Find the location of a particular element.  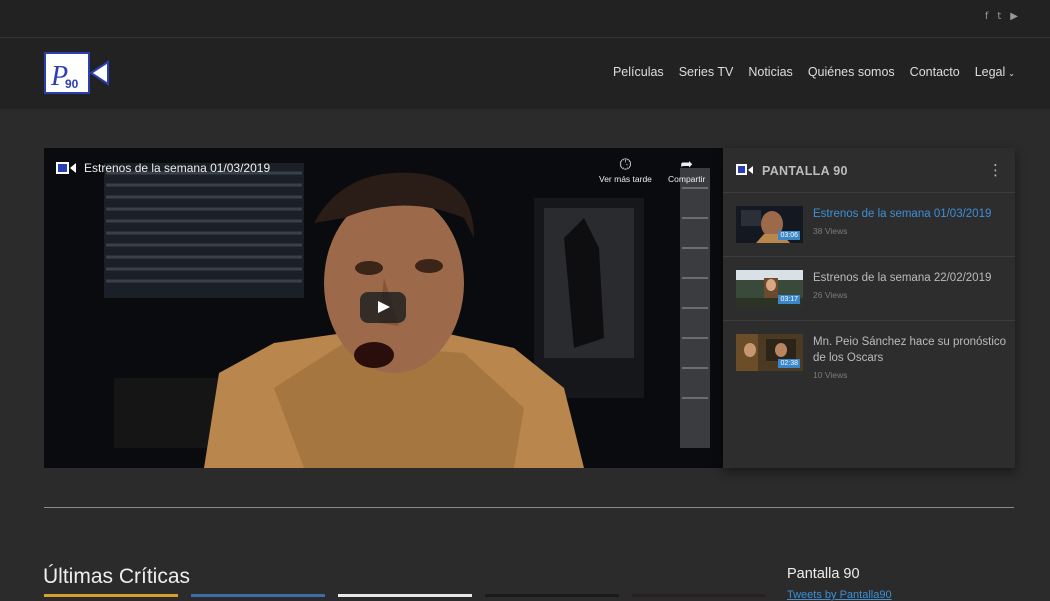

play-button is located at coordinates (383, 307).